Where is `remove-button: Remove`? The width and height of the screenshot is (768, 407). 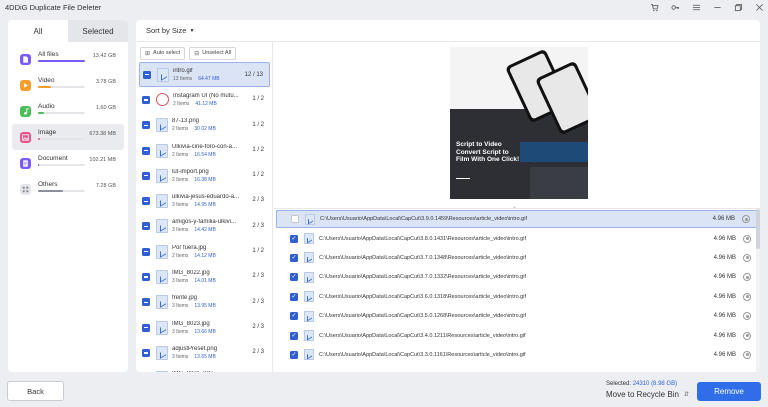 remove-button: Remove is located at coordinates (729, 391).